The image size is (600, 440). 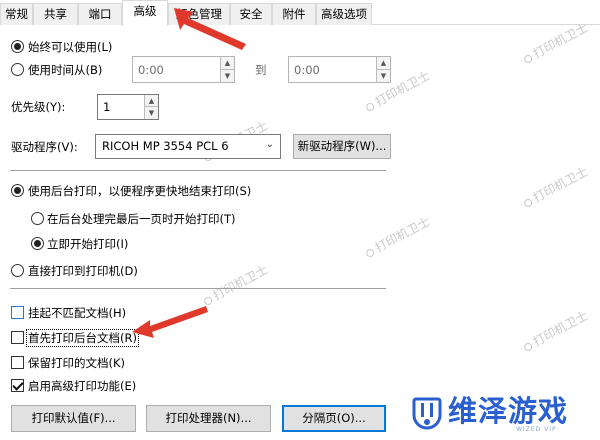 I want to click on start-after-last-page-radio, so click(x=37, y=218).